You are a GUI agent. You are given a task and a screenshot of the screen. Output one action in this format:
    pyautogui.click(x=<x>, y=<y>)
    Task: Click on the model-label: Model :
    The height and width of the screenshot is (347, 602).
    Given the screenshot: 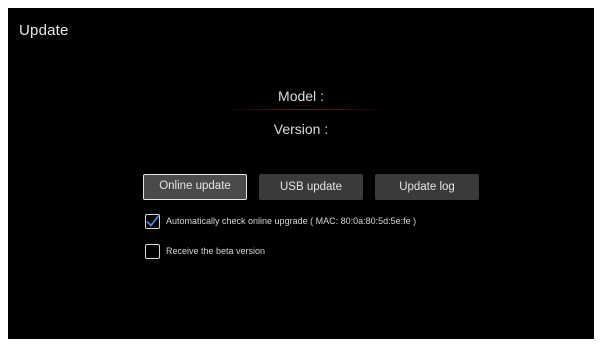 What is the action you would take?
    pyautogui.click(x=301, y=96)
    